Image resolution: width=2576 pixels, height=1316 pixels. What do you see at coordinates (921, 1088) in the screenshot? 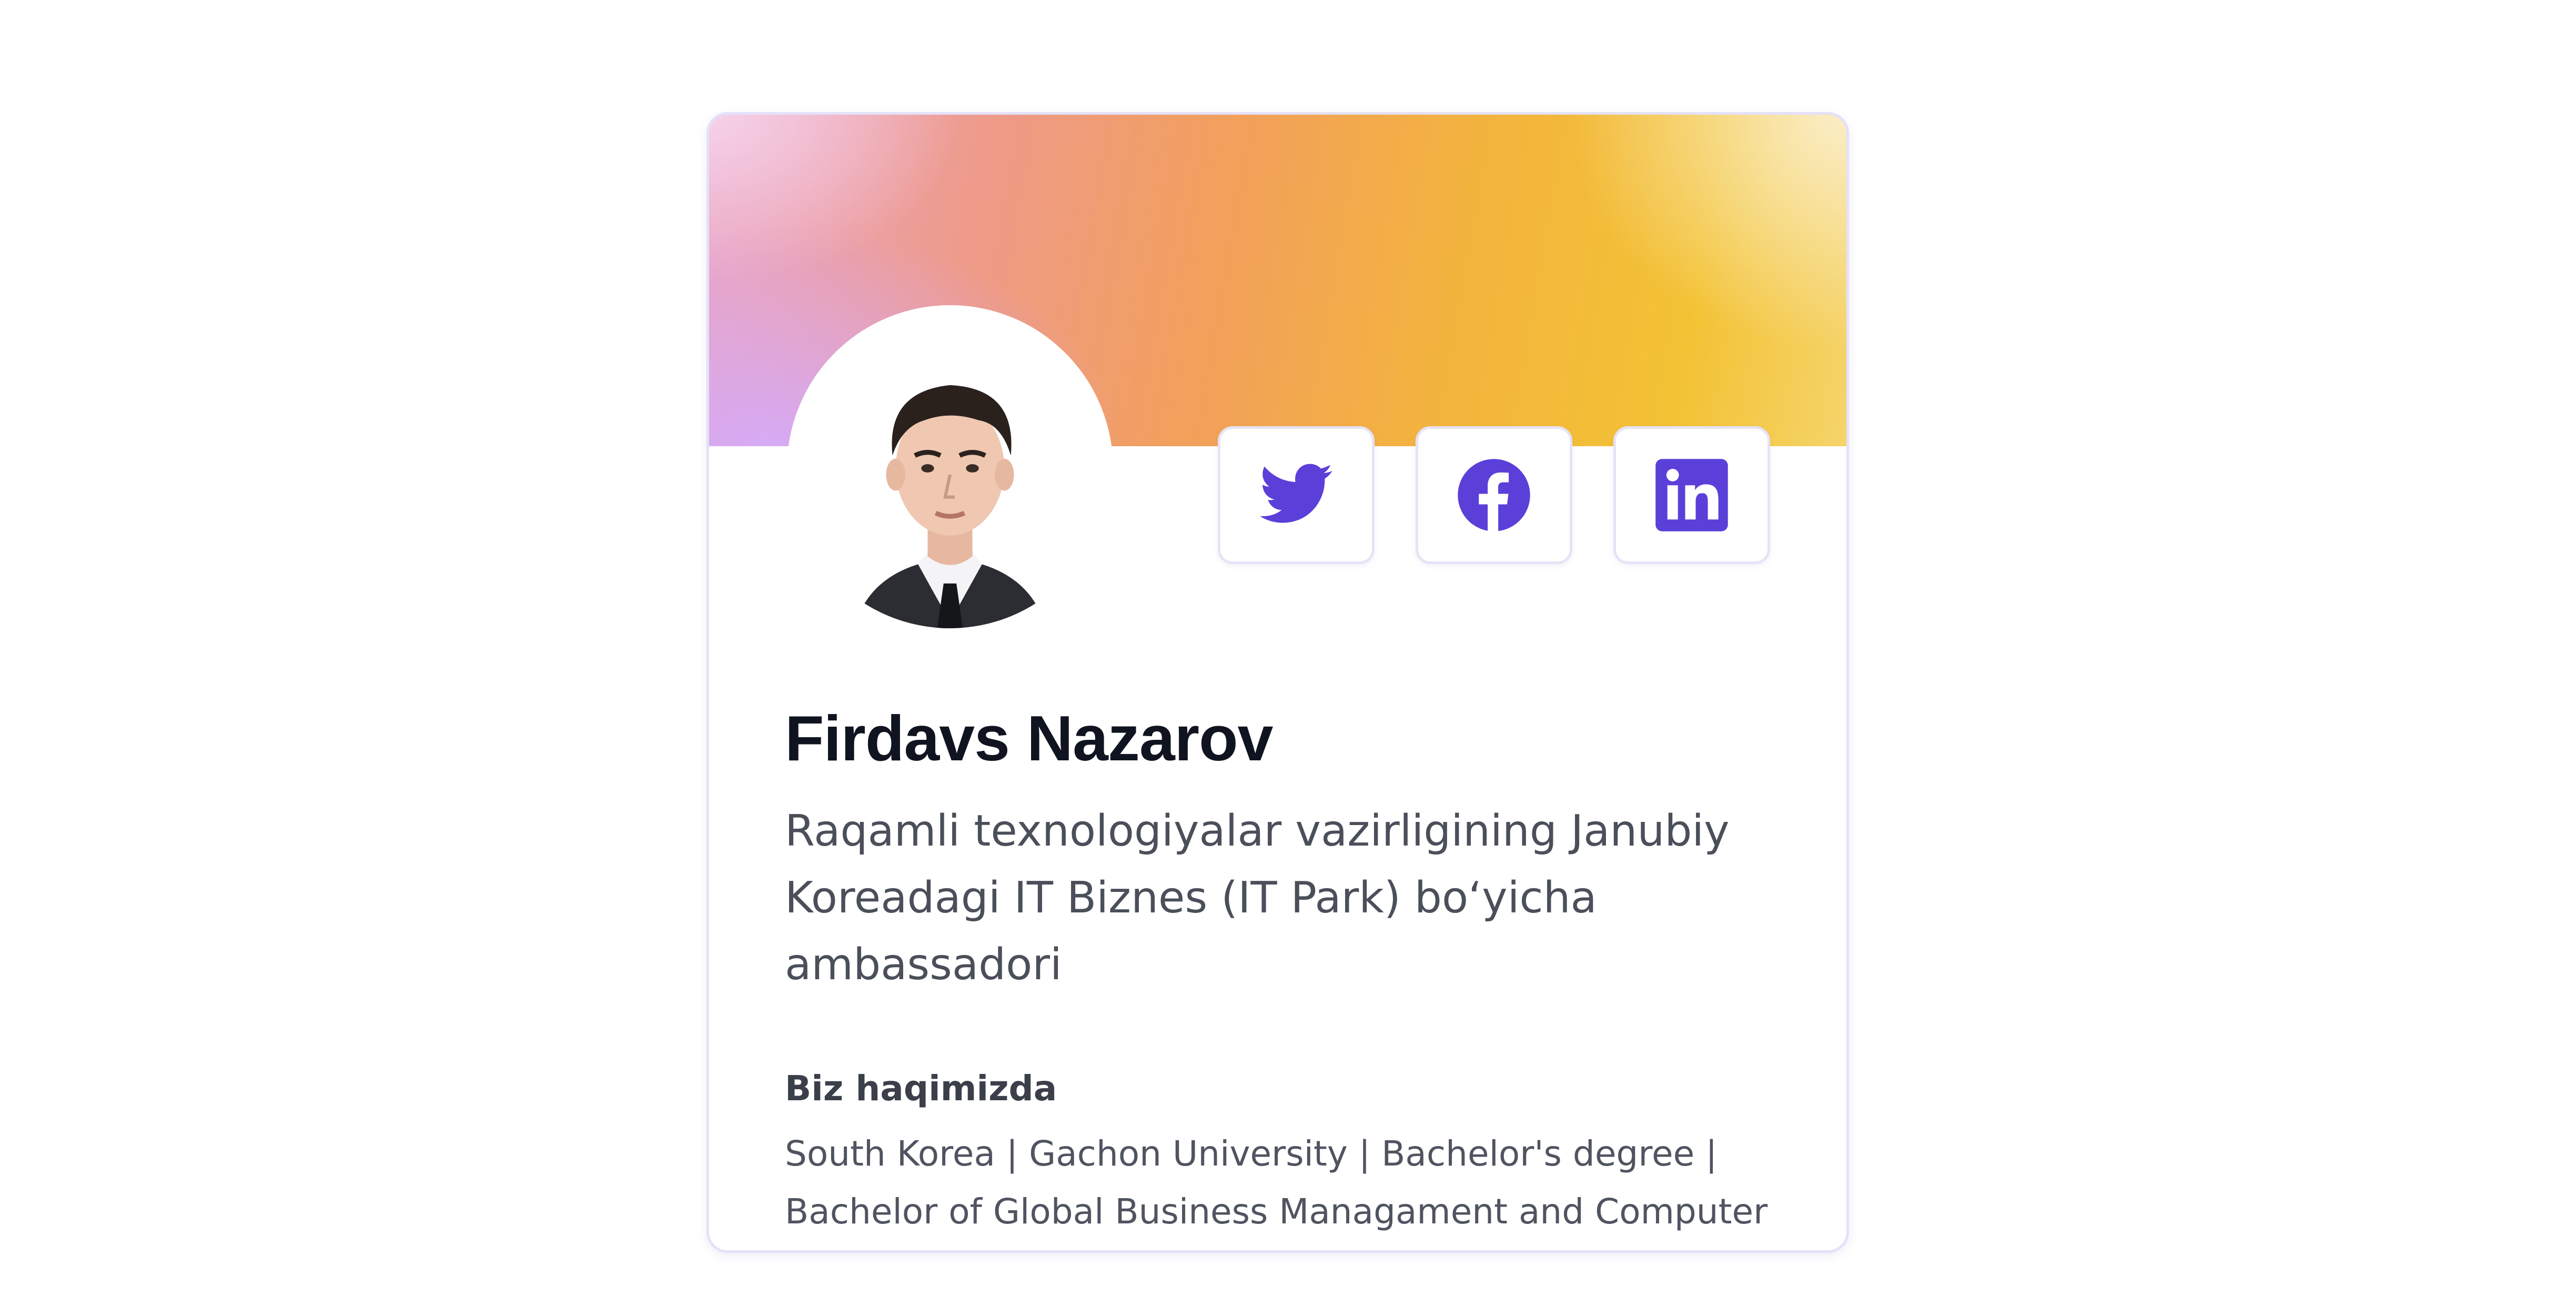
I see `about-heading: Biz haqimizda` at bounding box center [921, 1088].